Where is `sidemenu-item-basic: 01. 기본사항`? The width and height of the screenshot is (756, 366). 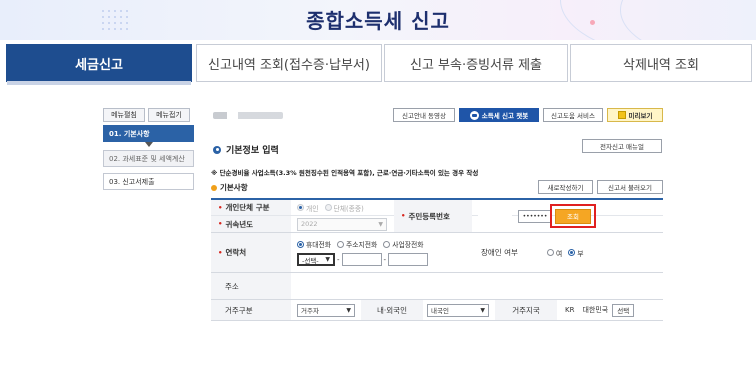 sidemenu-item-basic: 01. 기본사항 is located at coordinates (148, 133).